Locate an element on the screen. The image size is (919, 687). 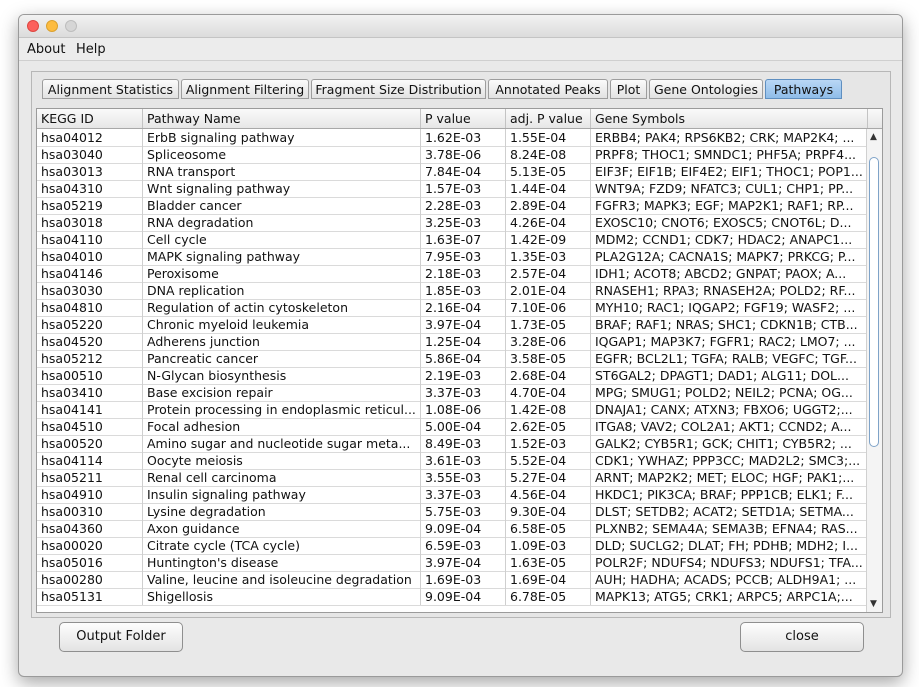
adj-p-value-cell: 6.78E-05 is located at coordinates (548, 596).